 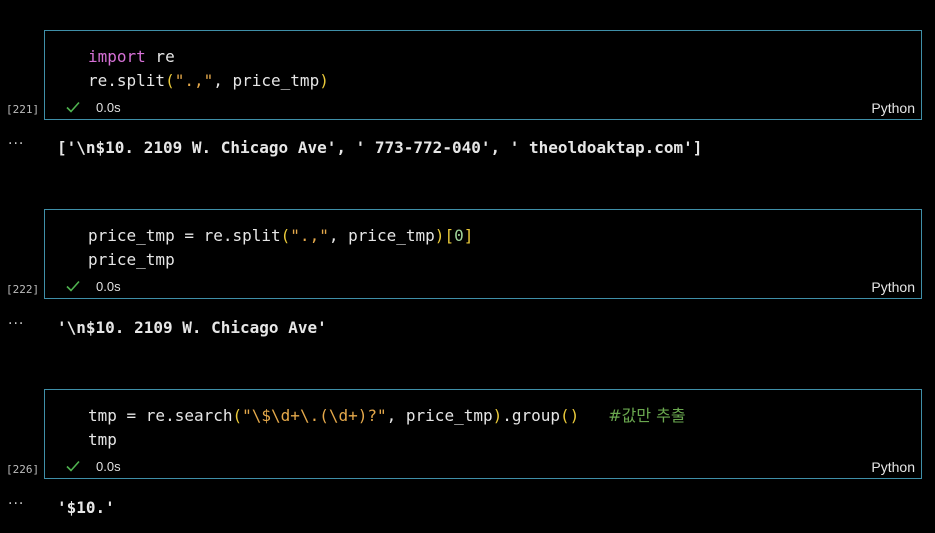 What do you see at coordinates (86, 507) in the screenshot?
I see `cell-output: '$10.'` at bounding box center [86, 507].